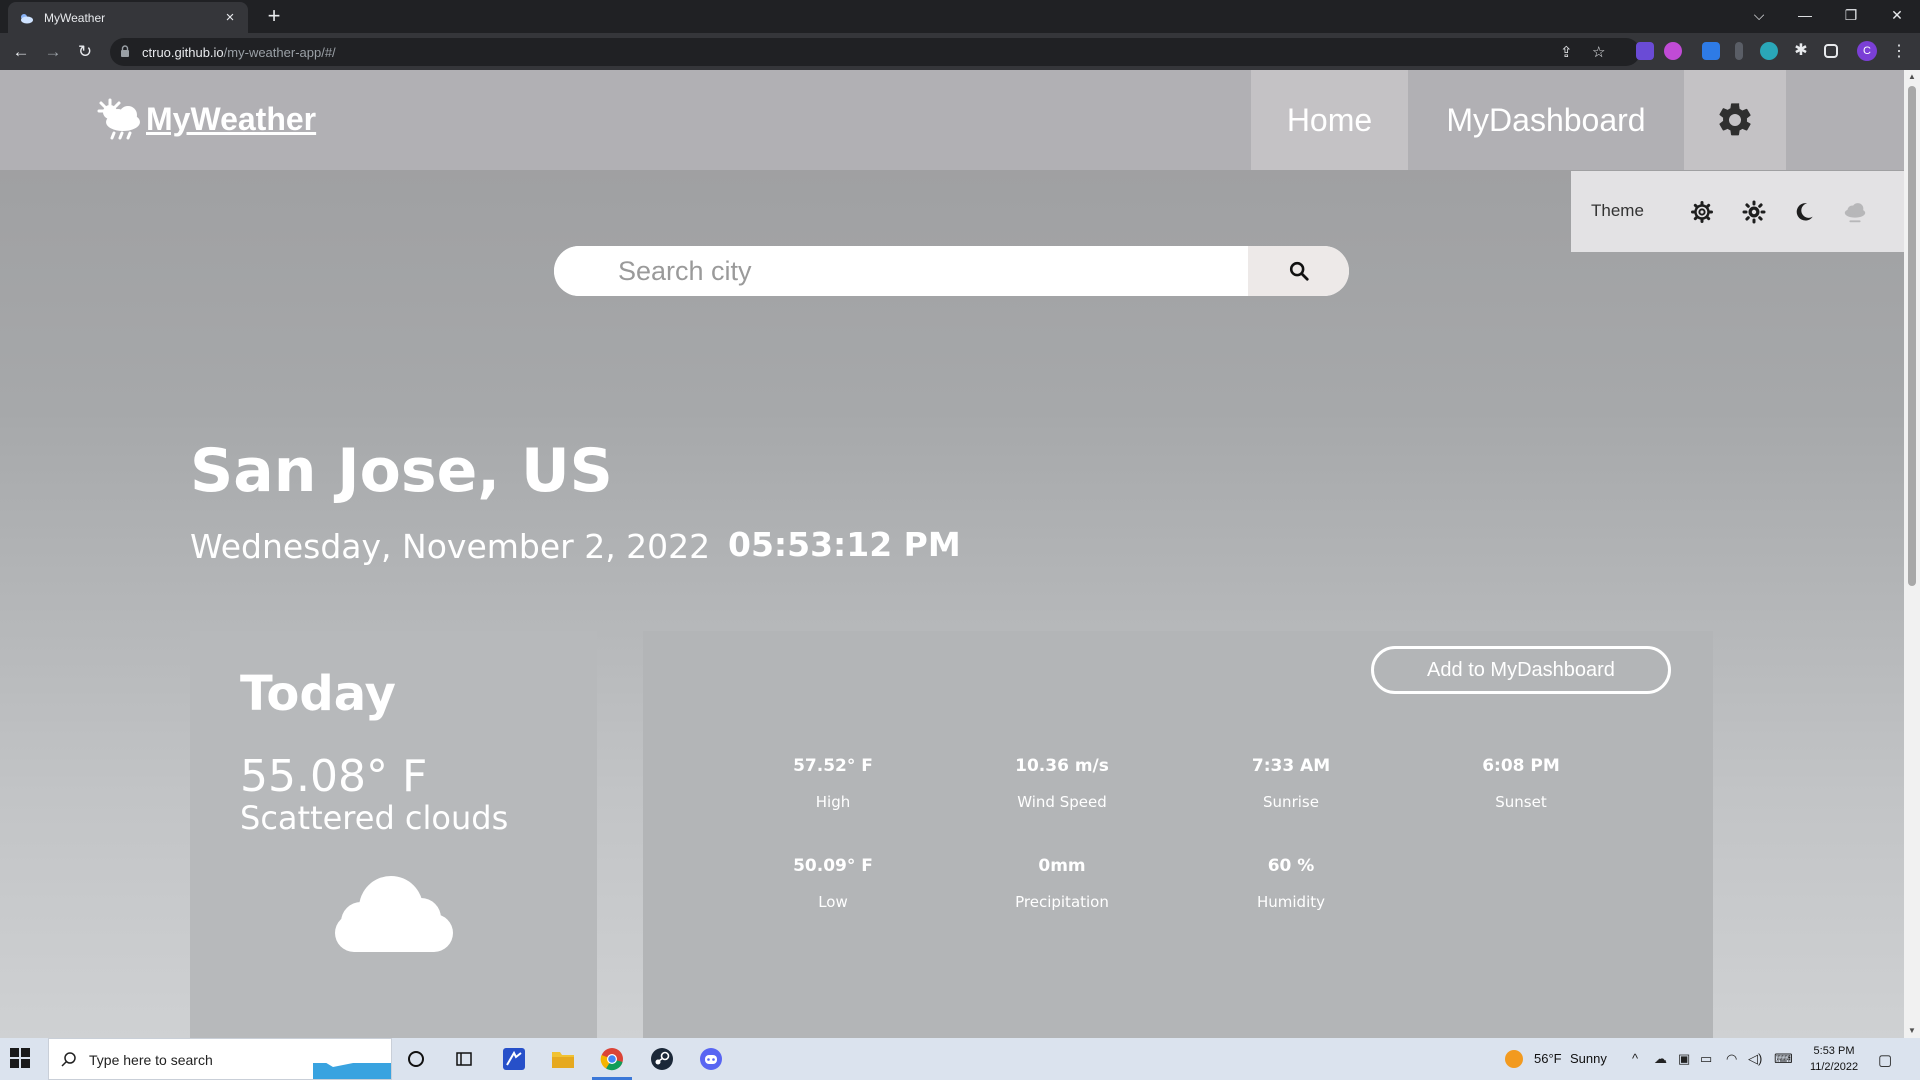  I want to click on stat-low: 50.09° F Low, so click(833, 883).